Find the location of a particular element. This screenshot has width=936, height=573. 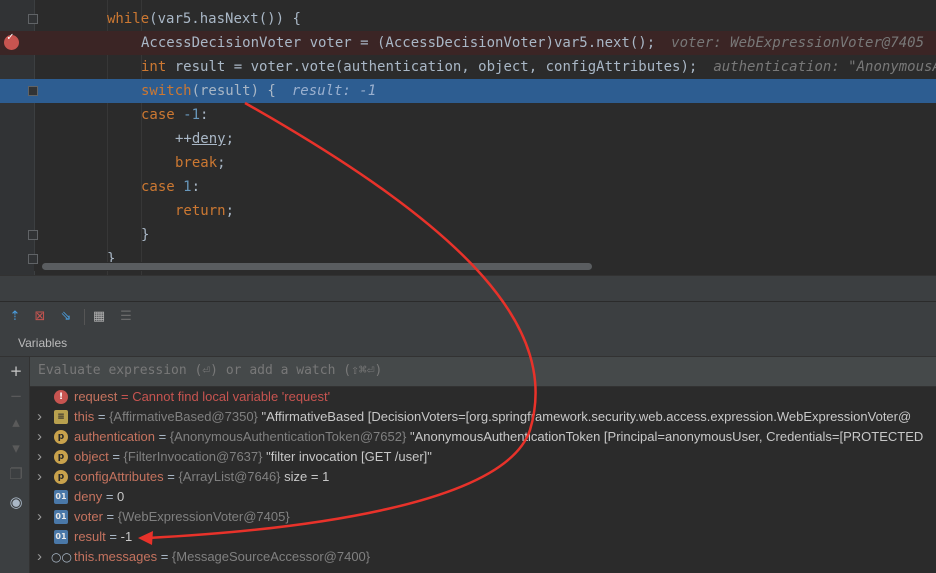

view-icon: ◉ is located at coordinates (16, 502).